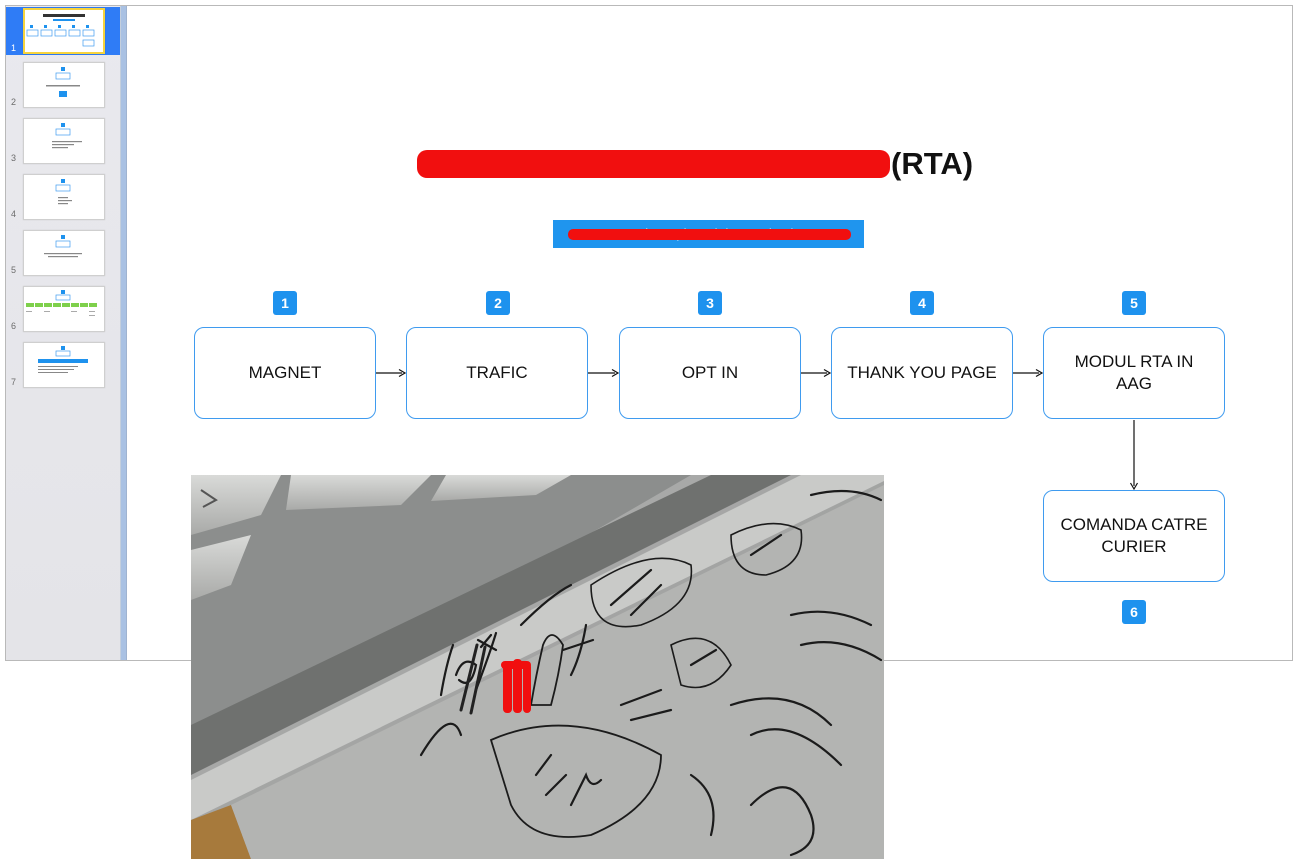  I want to click on sidebar-resize-handle, so click(123, 333).